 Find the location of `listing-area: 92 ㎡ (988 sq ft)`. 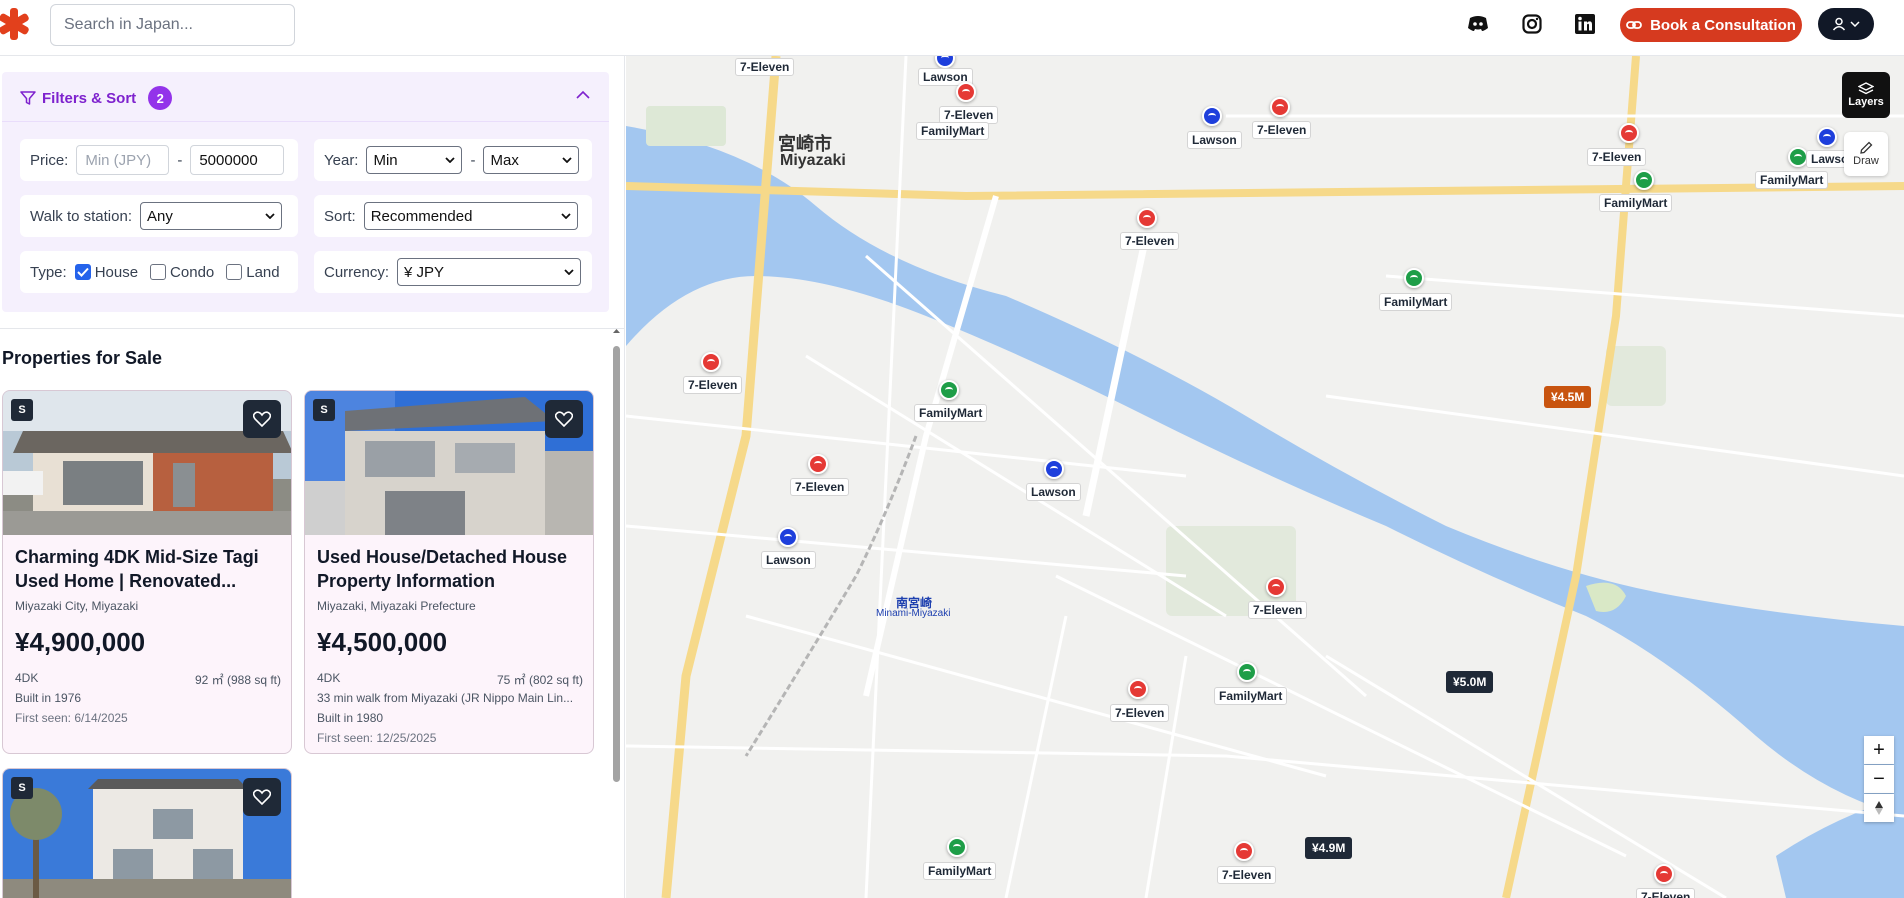

listing-area: 92 ㎡ (988 sq ft) is located at coordinates (237, 680).